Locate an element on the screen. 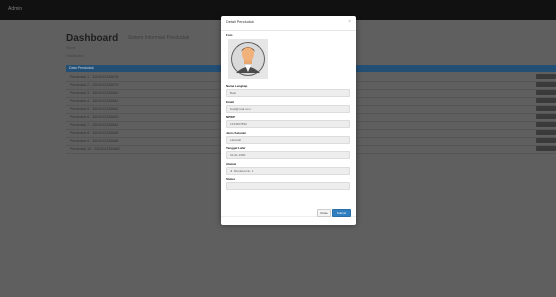 The image size is (556, 297). field-input: Budi is located at coordinates (288, 93).